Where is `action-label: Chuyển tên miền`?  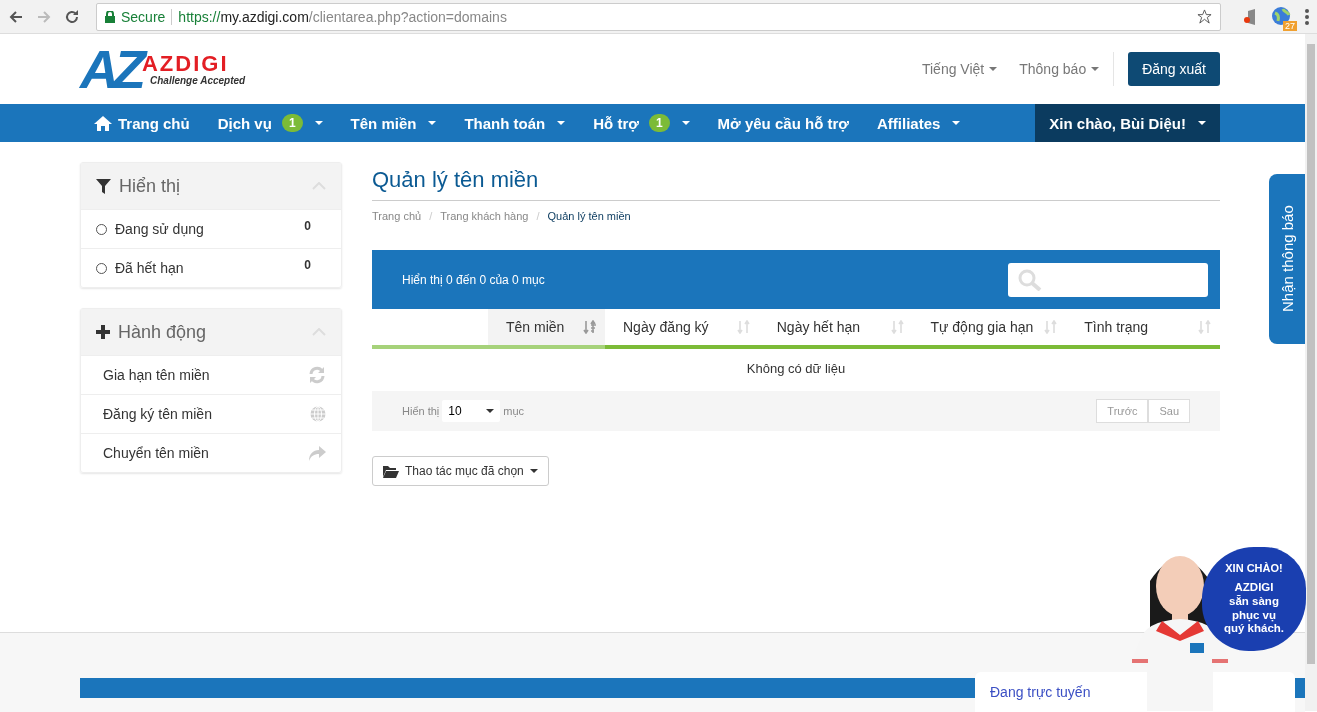
action-label: Chuyển tên miền is located at coordinates (156, 453).